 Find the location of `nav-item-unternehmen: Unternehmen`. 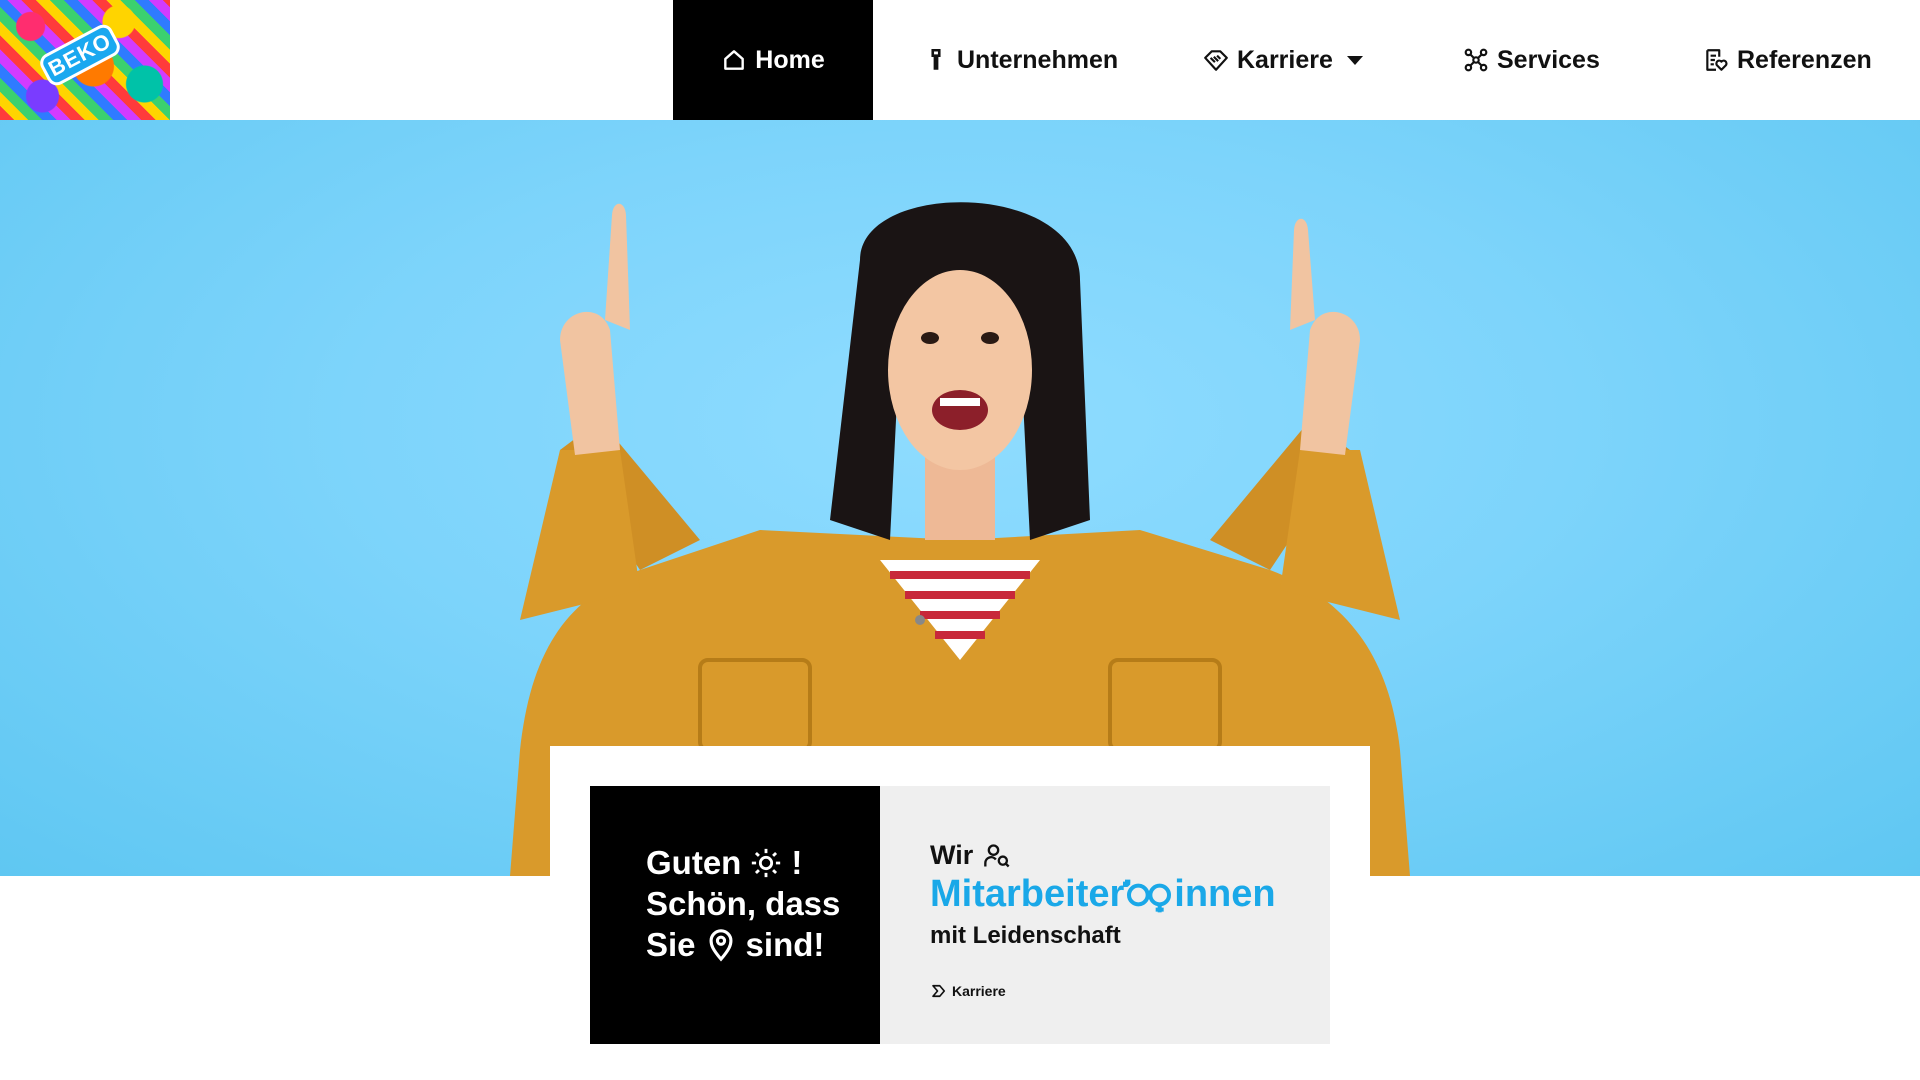

nav-item-unternehmen: Unternehmen is located at coordinates (1020, 60).